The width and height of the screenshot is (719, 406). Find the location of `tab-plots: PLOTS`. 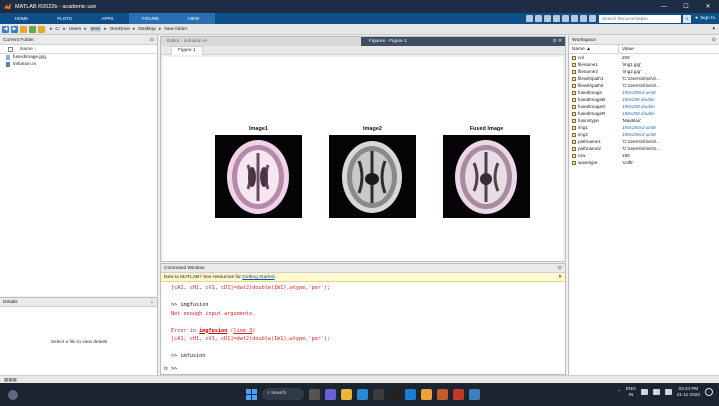

tab-plots: PLOTS is located at coordinates (64, 18).